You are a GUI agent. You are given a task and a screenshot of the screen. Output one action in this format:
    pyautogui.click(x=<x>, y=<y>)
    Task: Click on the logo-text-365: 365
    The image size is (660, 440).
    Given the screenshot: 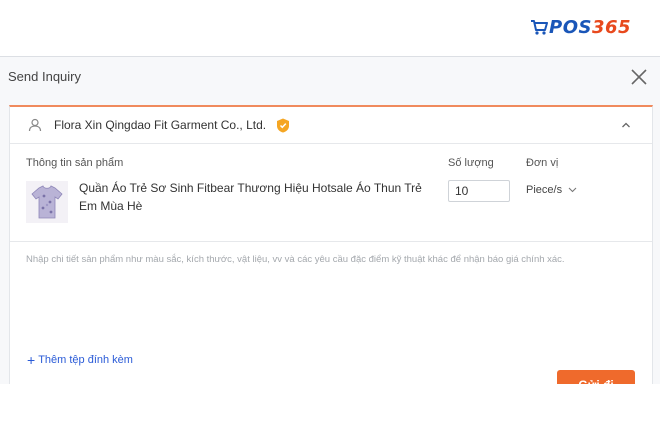 What is the action you would take?
    pyautogui.click(x=611, y=27)
    